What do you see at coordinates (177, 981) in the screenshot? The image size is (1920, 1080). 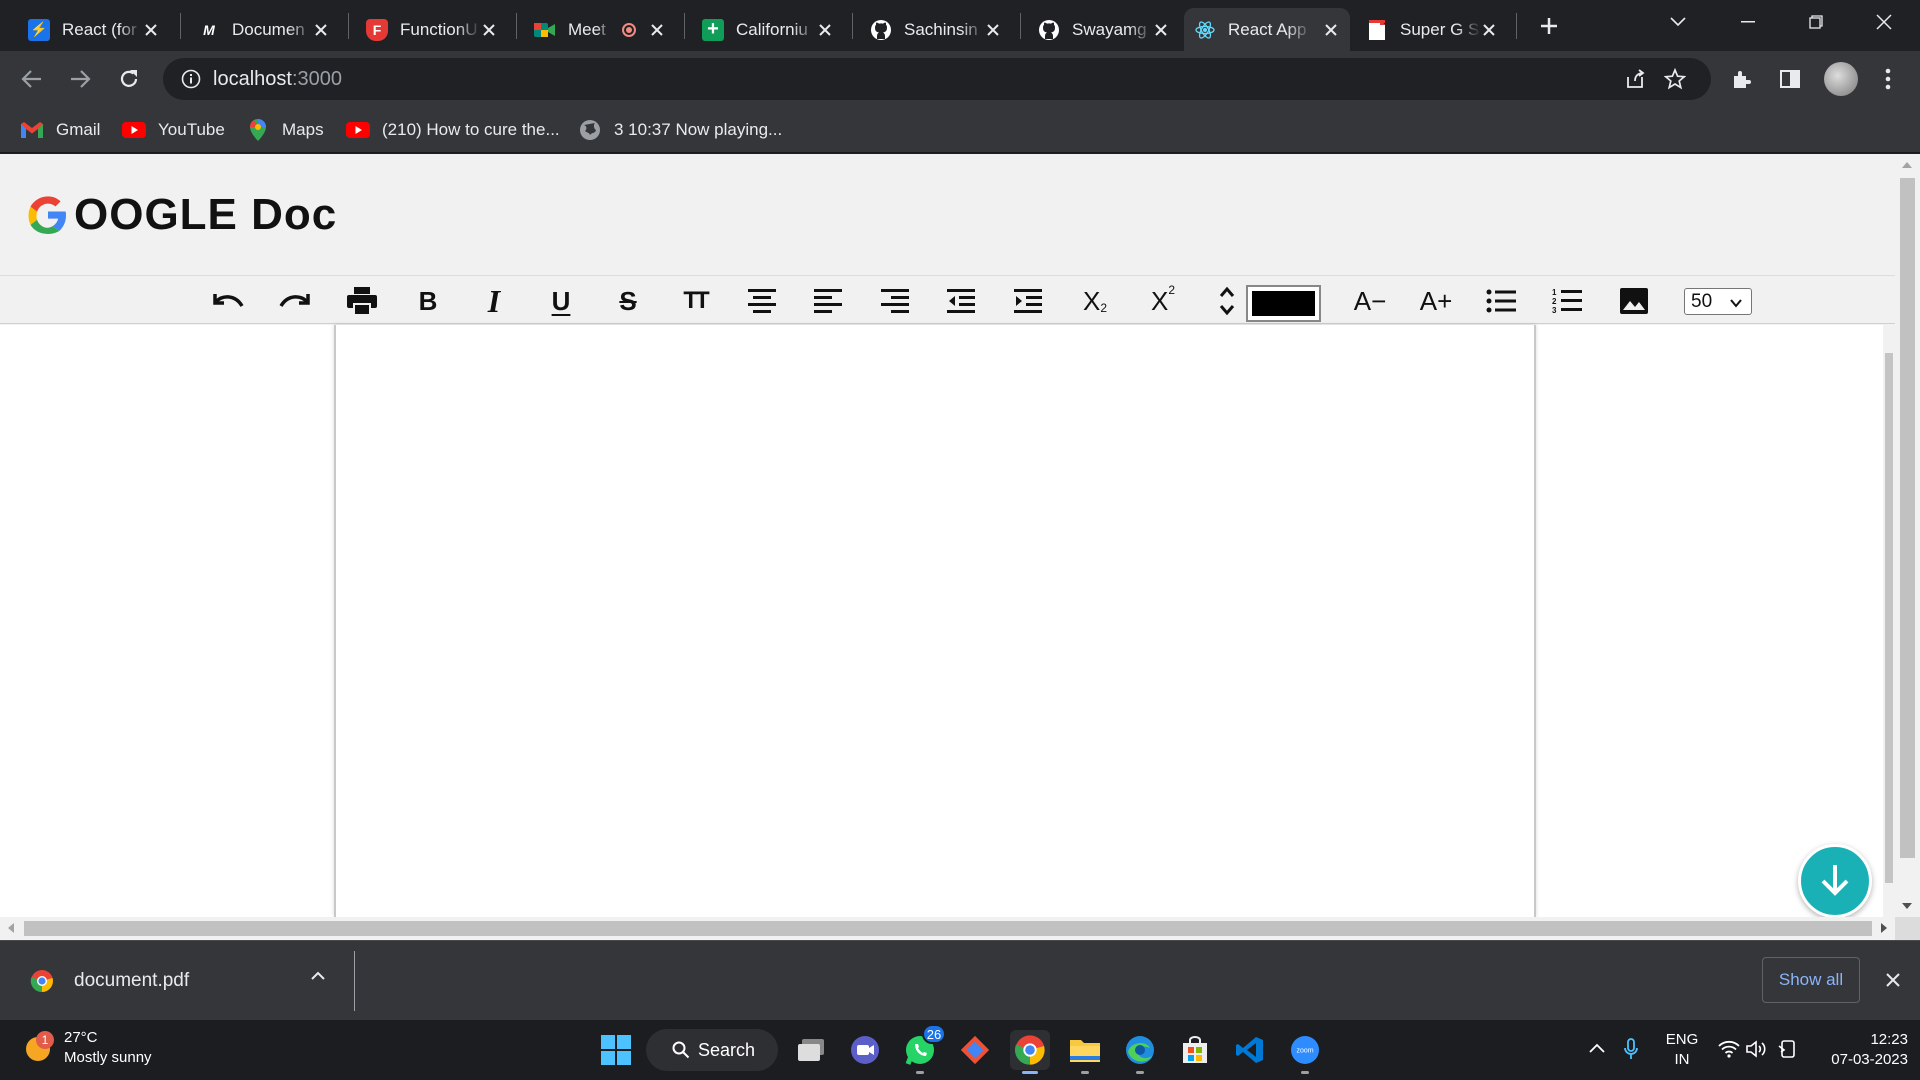 I see `download-item: document.pdf` at bounding box center [177, 981].